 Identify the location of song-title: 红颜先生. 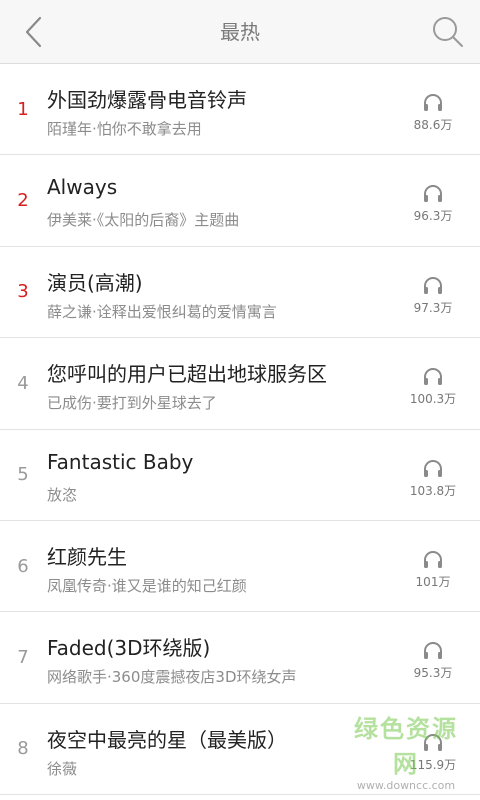
(87, 556).